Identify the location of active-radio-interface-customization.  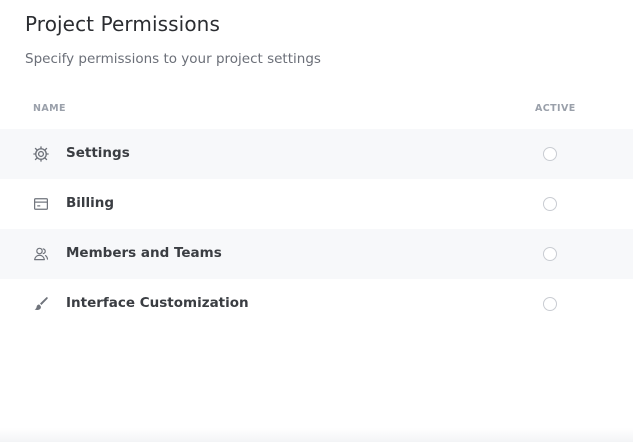
(550, 304).